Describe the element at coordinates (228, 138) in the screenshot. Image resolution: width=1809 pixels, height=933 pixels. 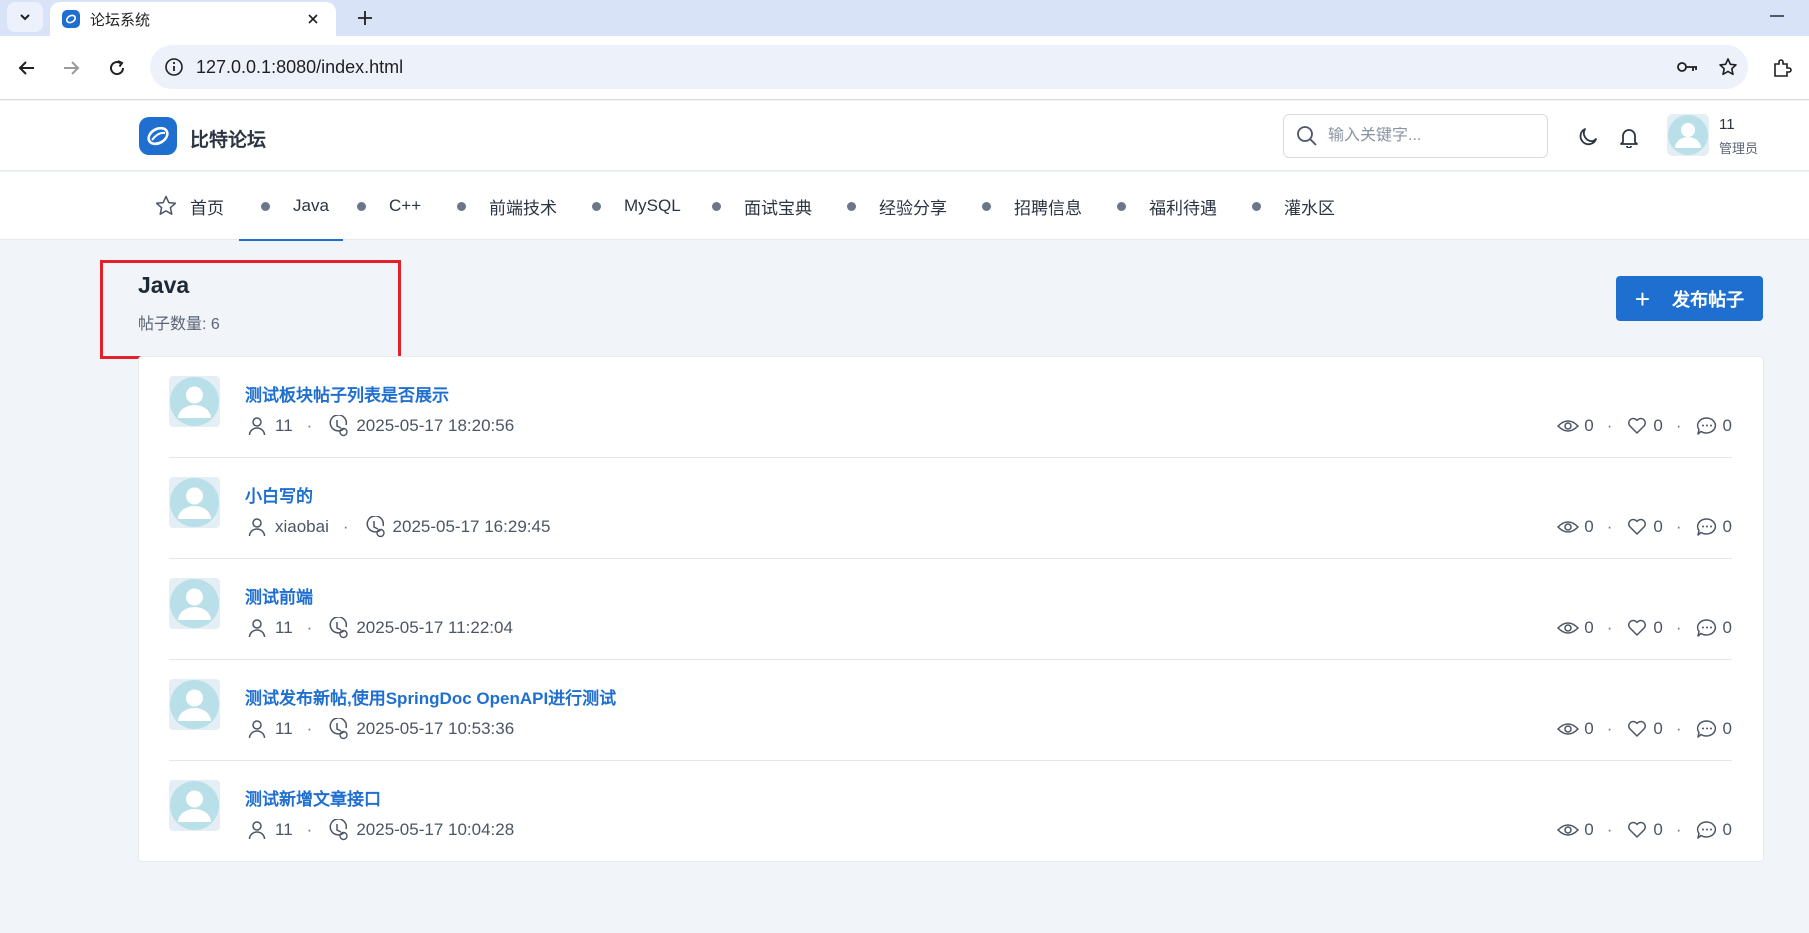
I see `site-name: 比特论坛` at that location.